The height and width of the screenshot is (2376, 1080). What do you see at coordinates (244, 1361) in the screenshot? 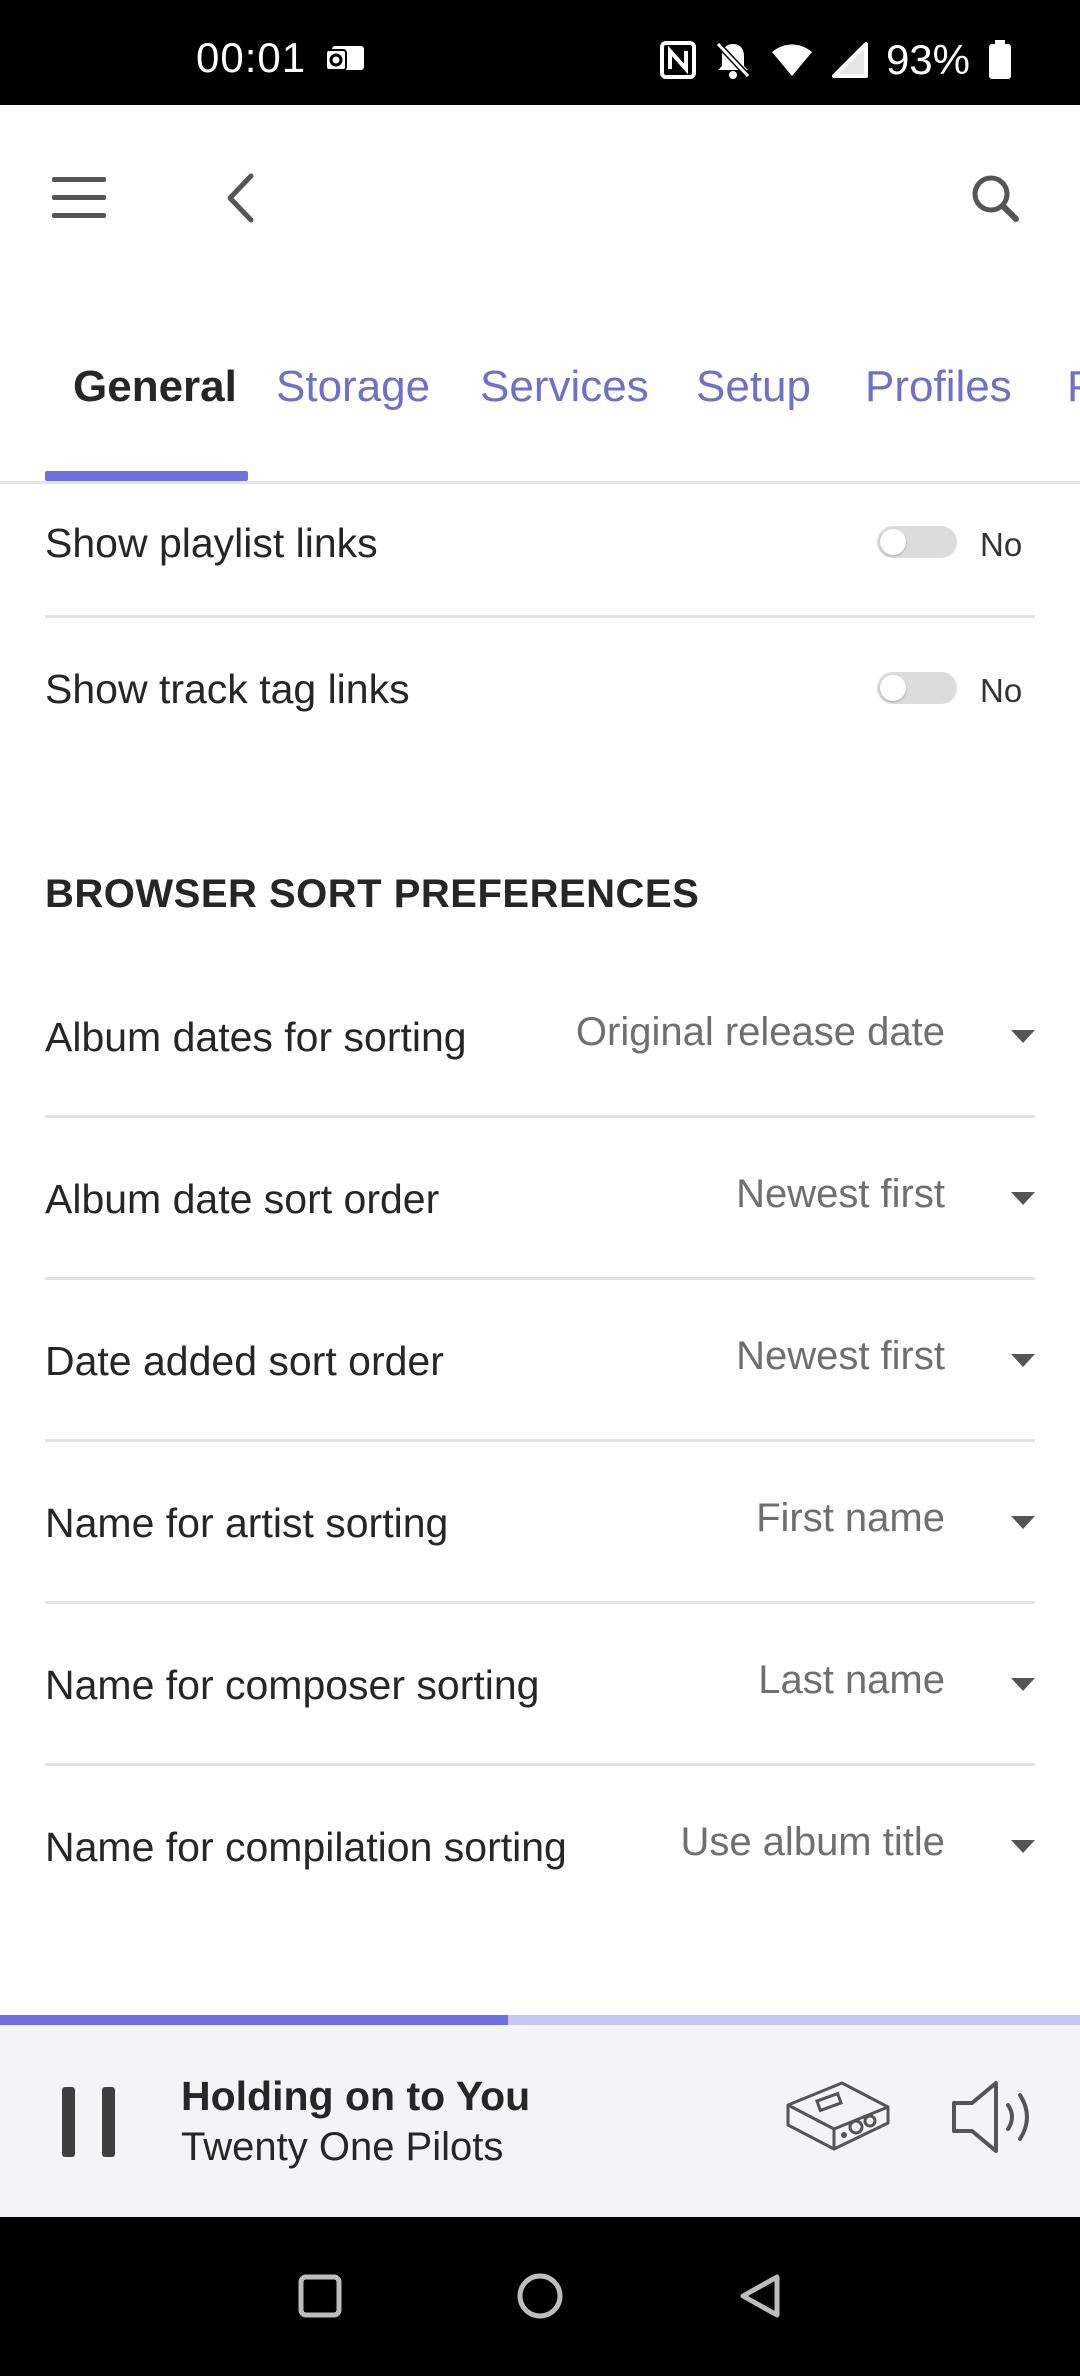
I see `select-label: Date added sort order` at bounding box center [244, 1361].